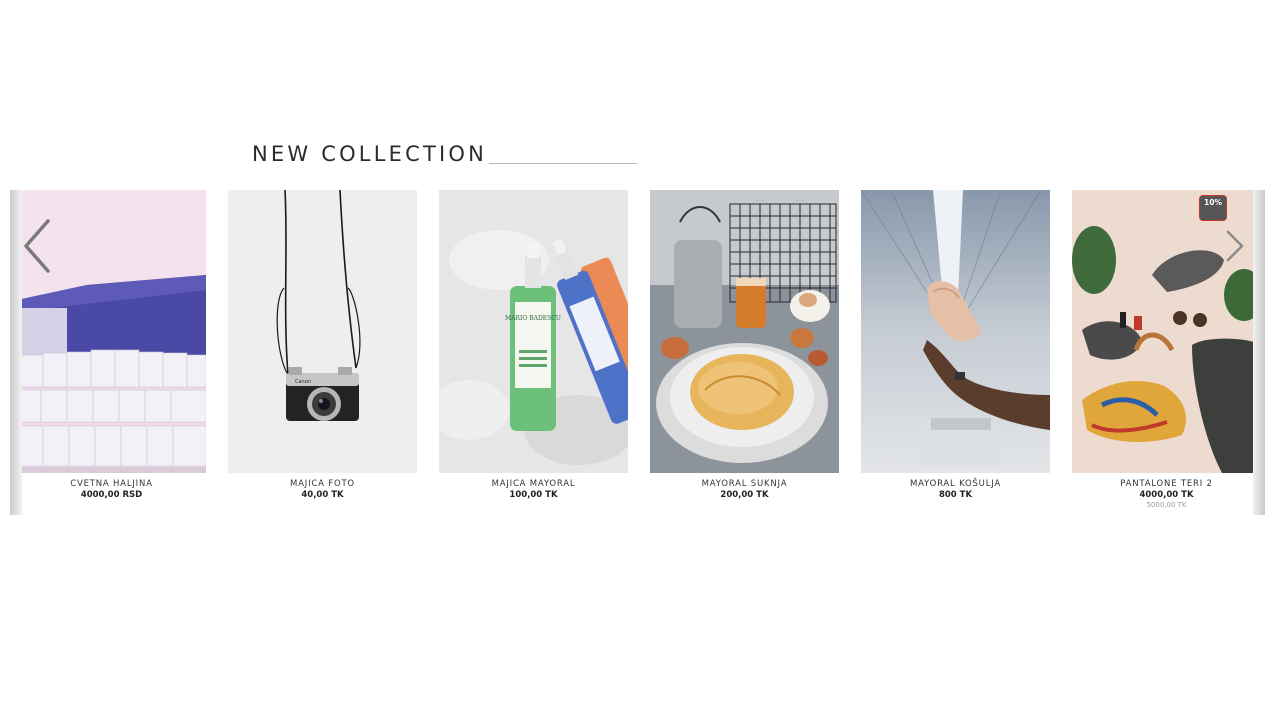 The width and height of the screenshot is (1280, 720). What do you see at coordinates (744, 331) in the screenshot?
I see `product-image-pancakes` at bounding box center [744, 331].